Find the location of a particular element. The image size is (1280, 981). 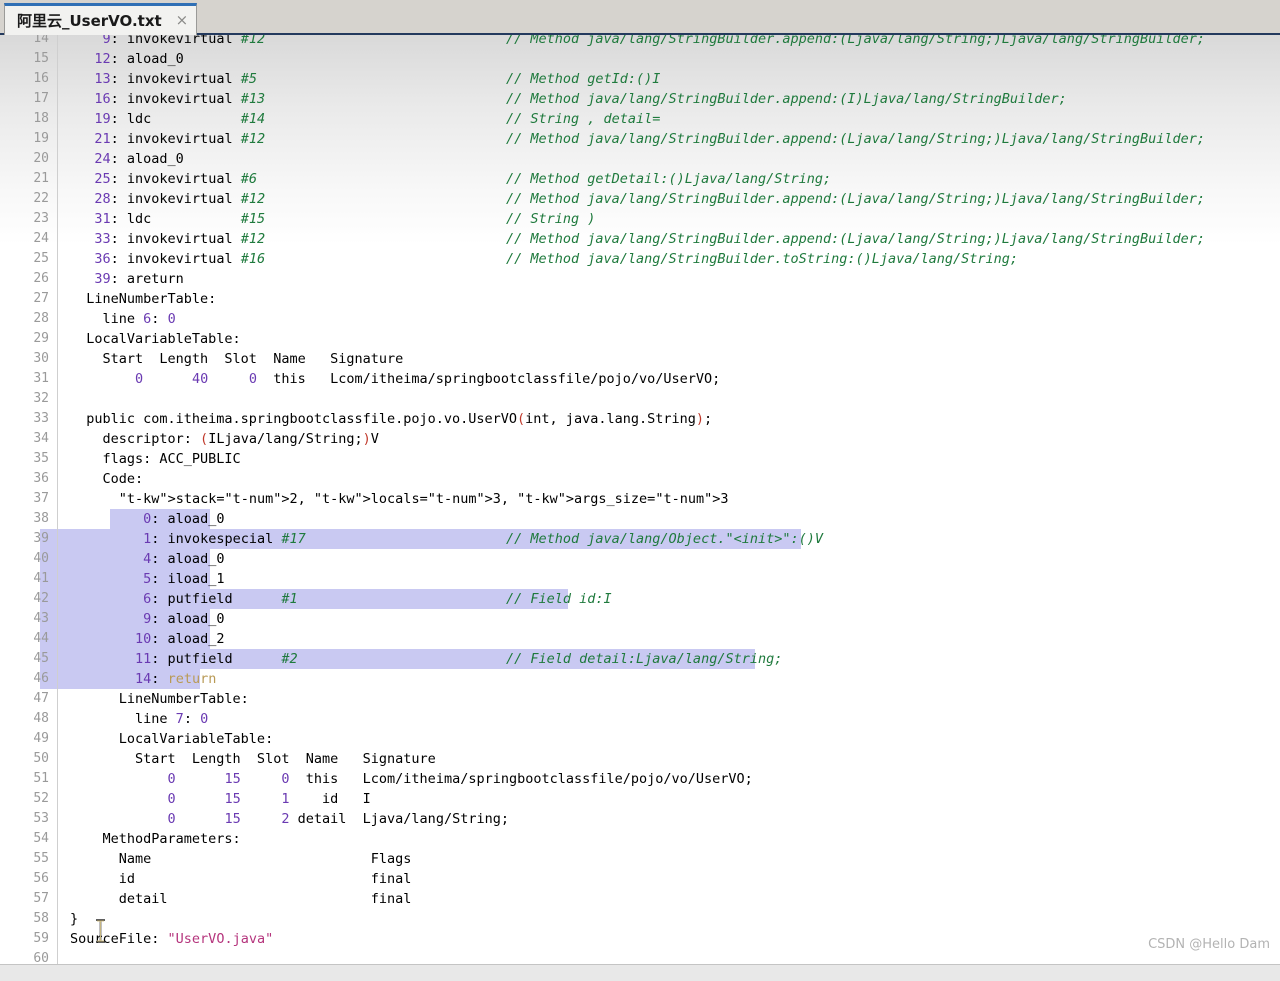

code-row: 53 0 15 2 detail Ljava/lang/String; is located at coordinates (640, 818).